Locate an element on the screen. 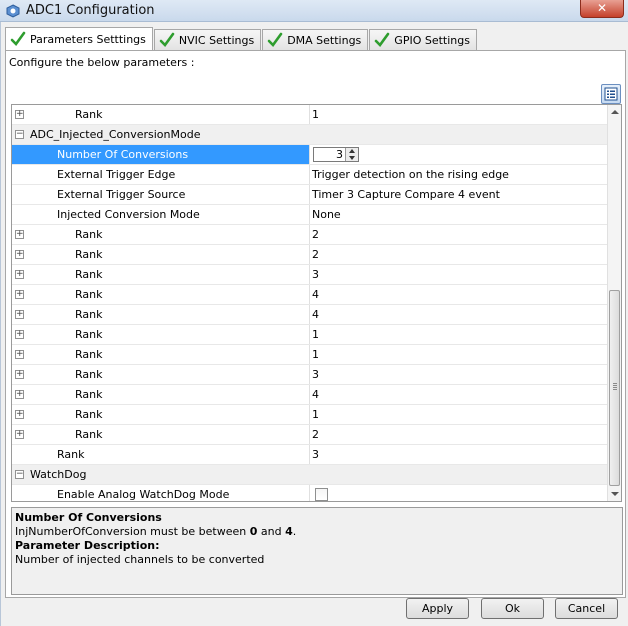 The image size is (628, 626). stepper-down-icon is located at coordinates (352, 158).